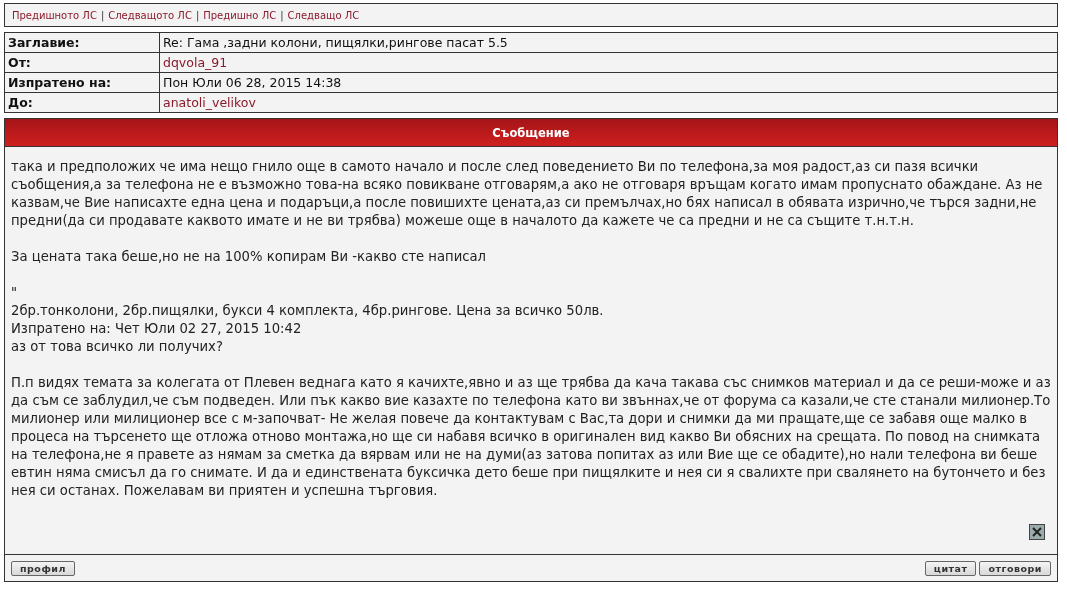  What do you see at coordinates (43, 568) in the screenshot?
I see `profile-button: профил` at bounding box center [43, 568].